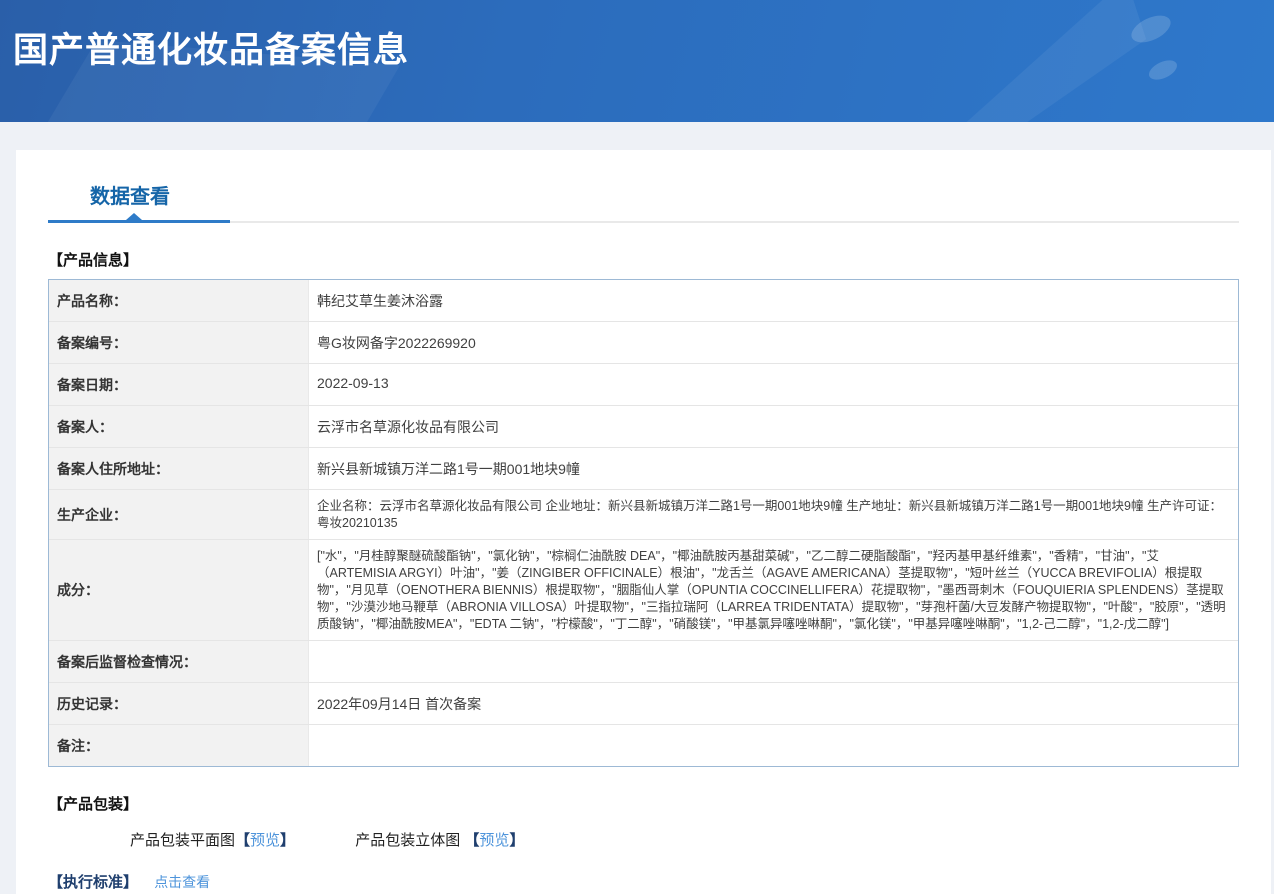 The image size is (1274, 894). Describe the element at coordinates (179, 514) in the screenshot. I see `row-label: 生产企业：` at that location.